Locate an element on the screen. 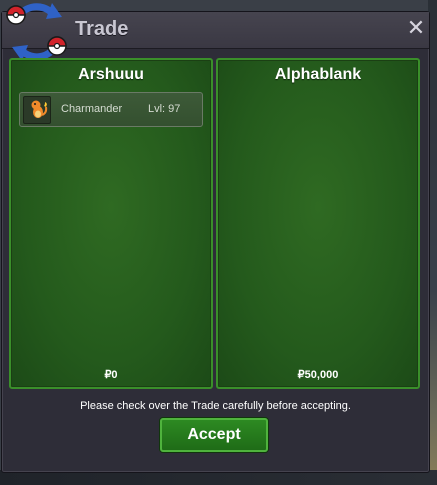  accept-button: Accept is located at coordinates (214, 435).